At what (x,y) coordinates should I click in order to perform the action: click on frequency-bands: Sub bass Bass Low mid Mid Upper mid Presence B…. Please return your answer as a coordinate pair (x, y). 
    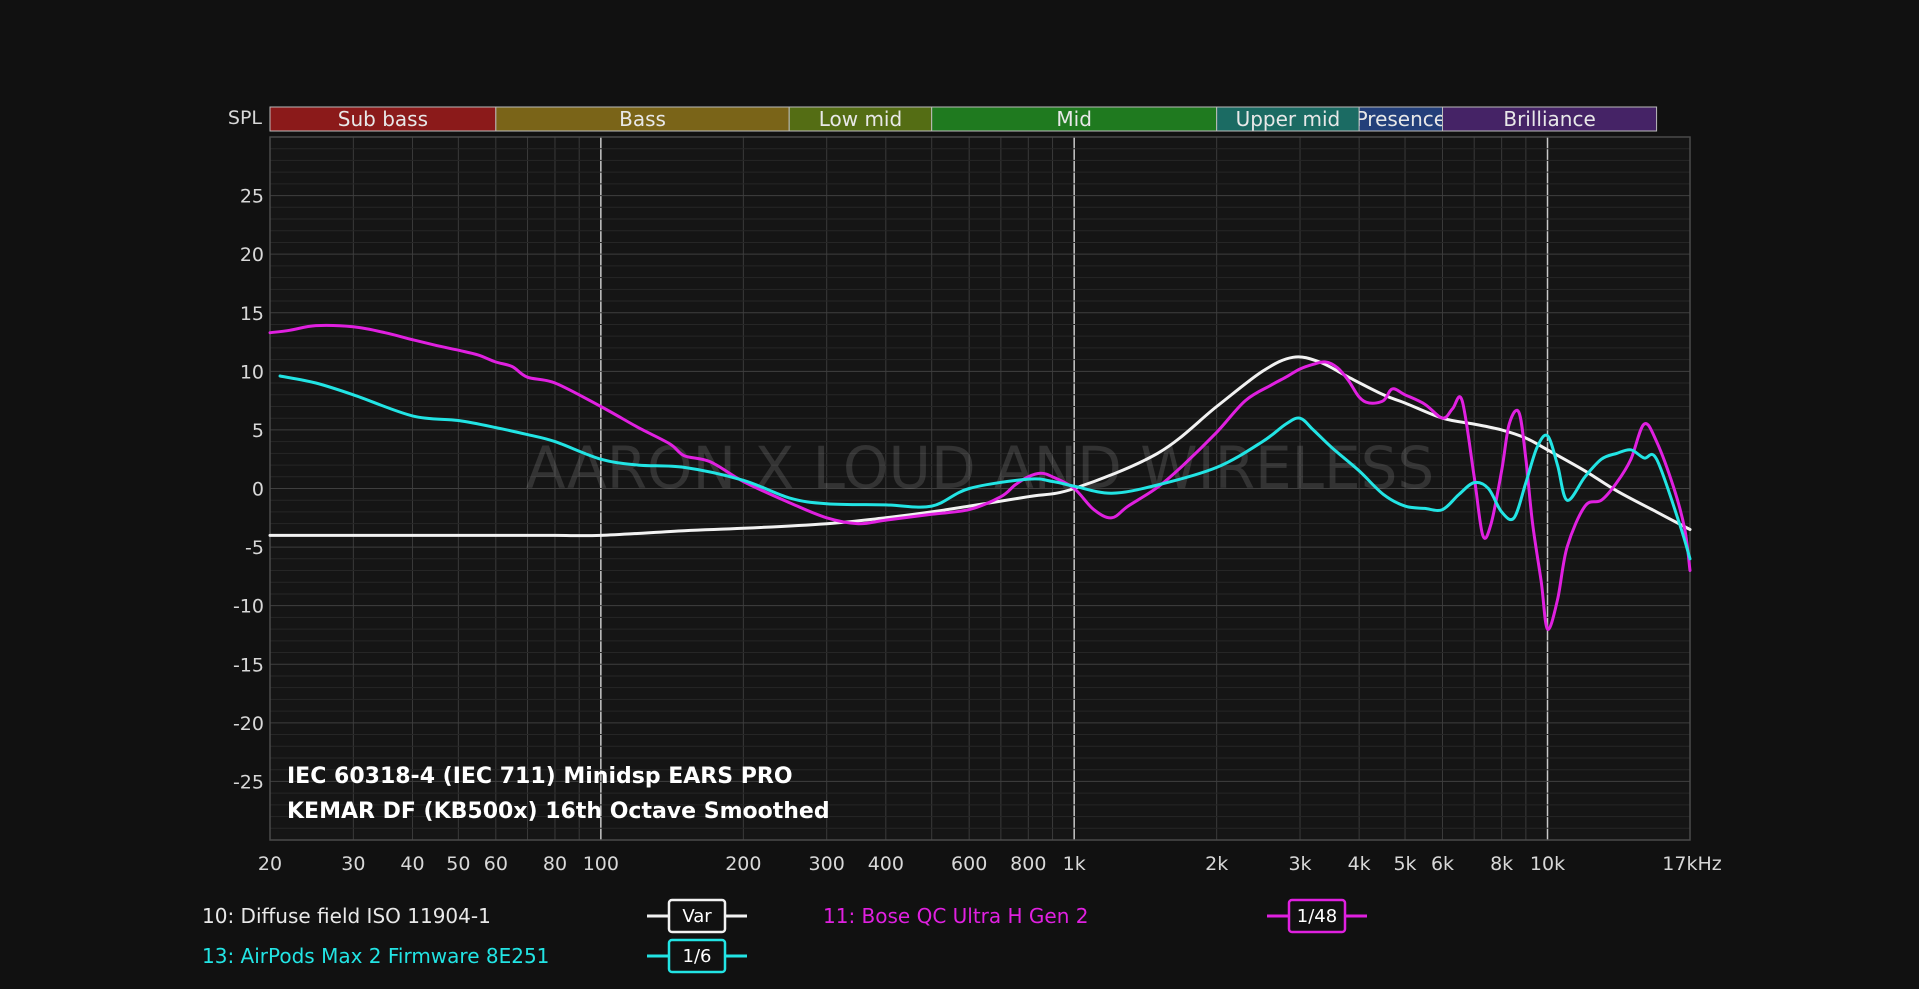
    Looking at the image, I should click on (963, 119).